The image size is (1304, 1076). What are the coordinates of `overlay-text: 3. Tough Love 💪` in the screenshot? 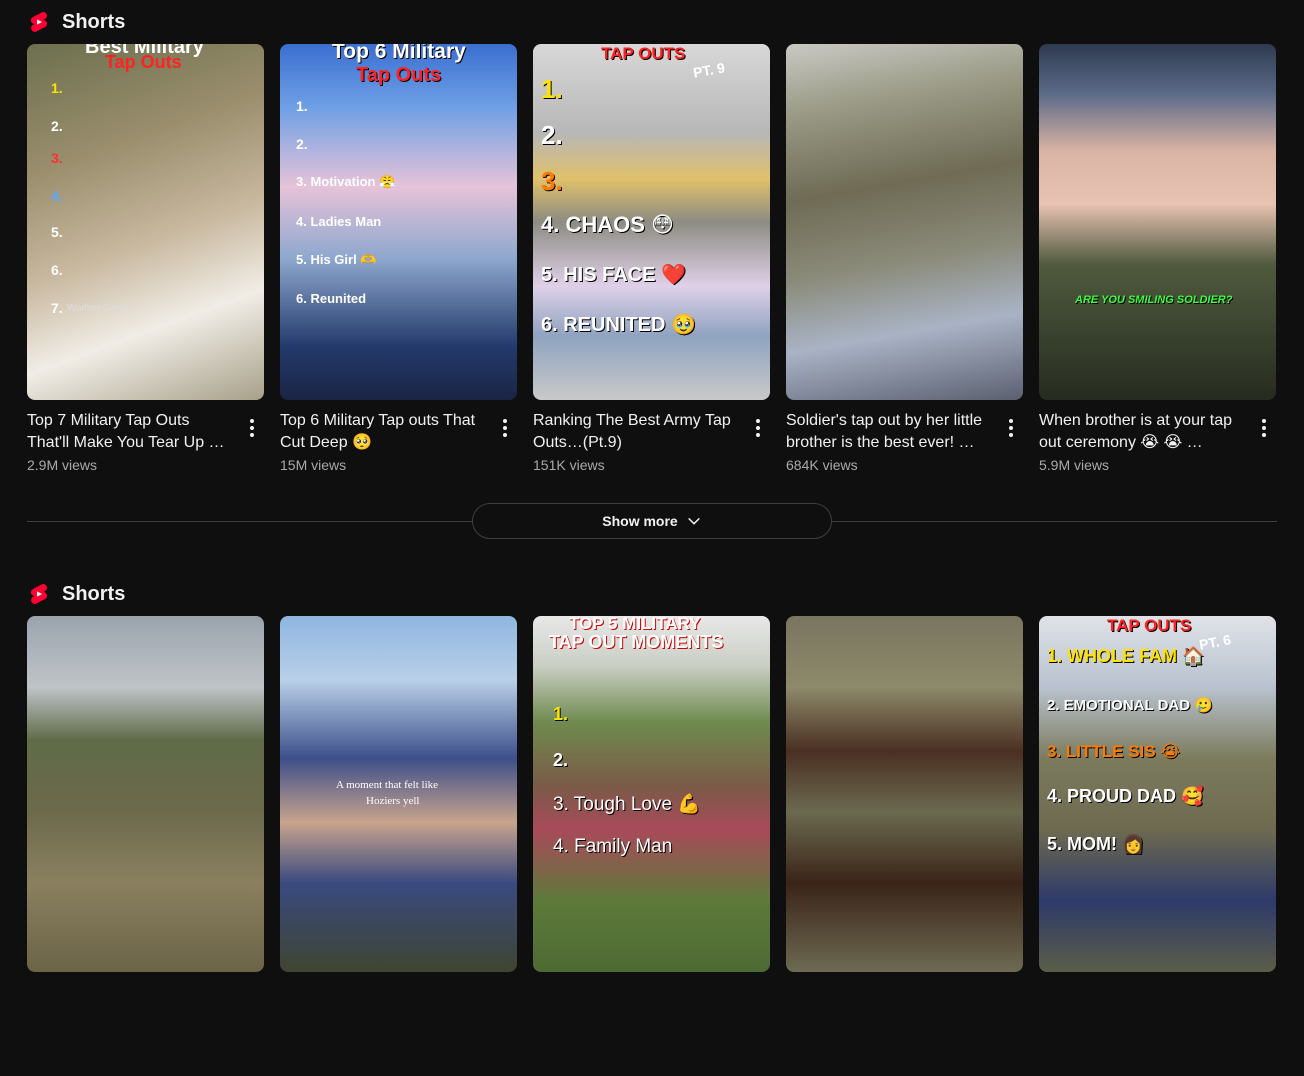 It's located at (627, 804).